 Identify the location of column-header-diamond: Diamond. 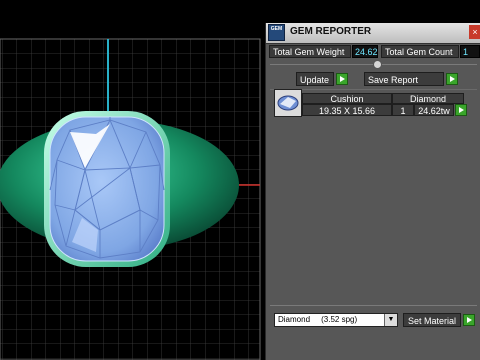
(428, 98).